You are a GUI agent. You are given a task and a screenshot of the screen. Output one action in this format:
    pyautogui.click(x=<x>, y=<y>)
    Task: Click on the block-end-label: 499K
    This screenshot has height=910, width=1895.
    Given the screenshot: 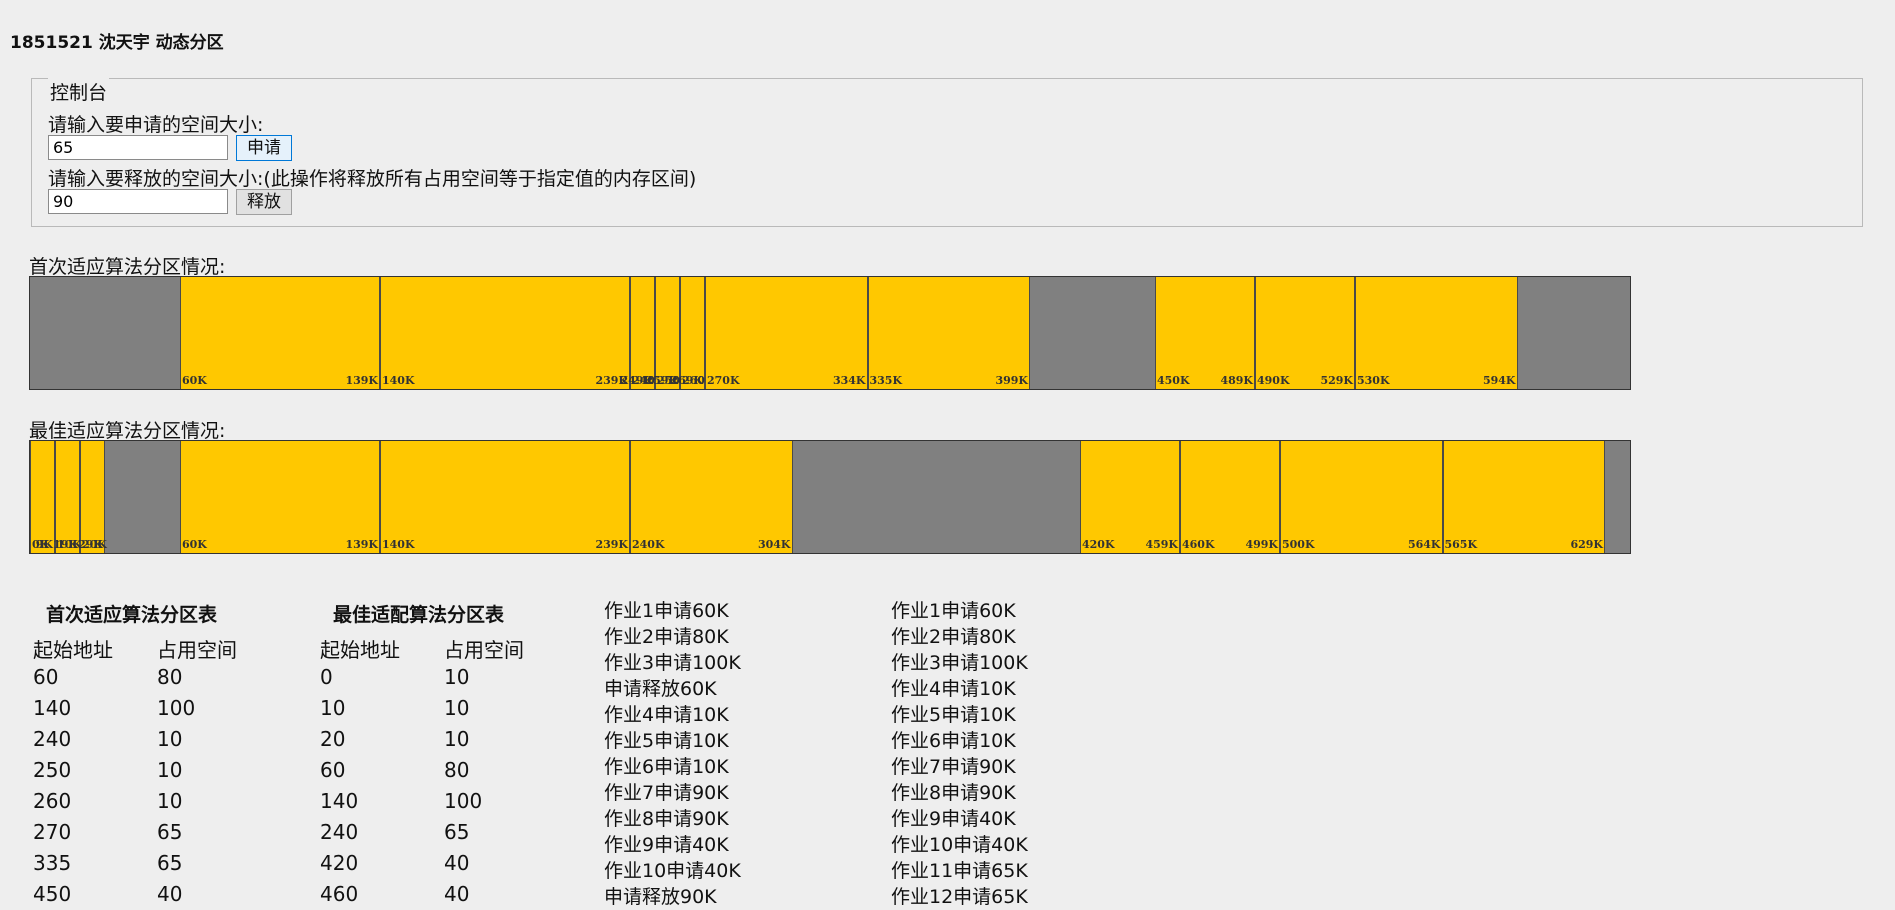 What is the action you would take?
    pyautogui.click(x=1261, y=544)
    